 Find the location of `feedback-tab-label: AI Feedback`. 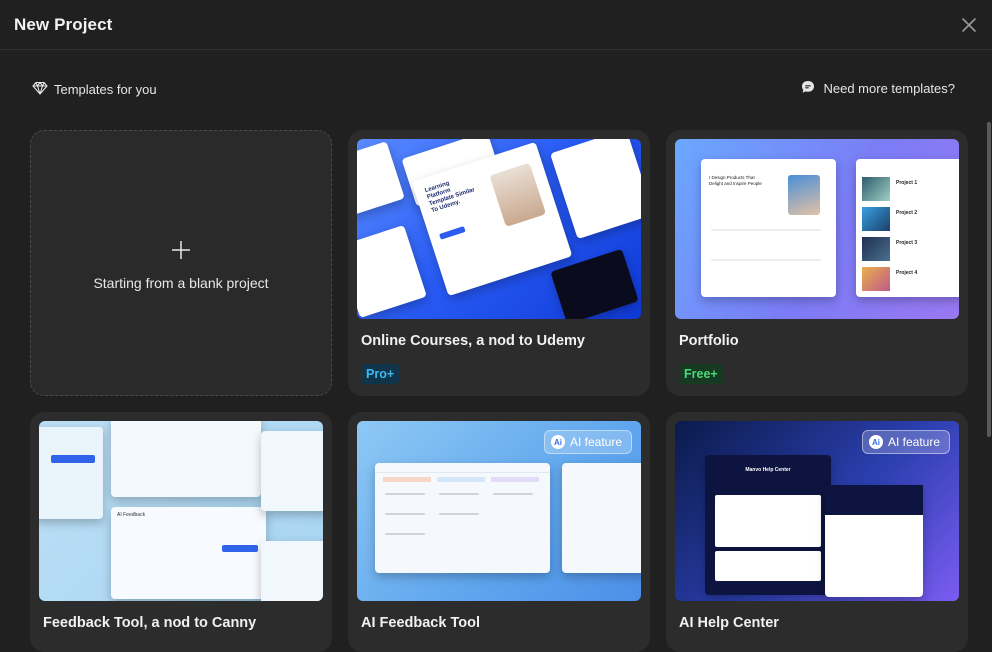

feedback-tab-label: AI Feedback is located at coordinates (131, 515).